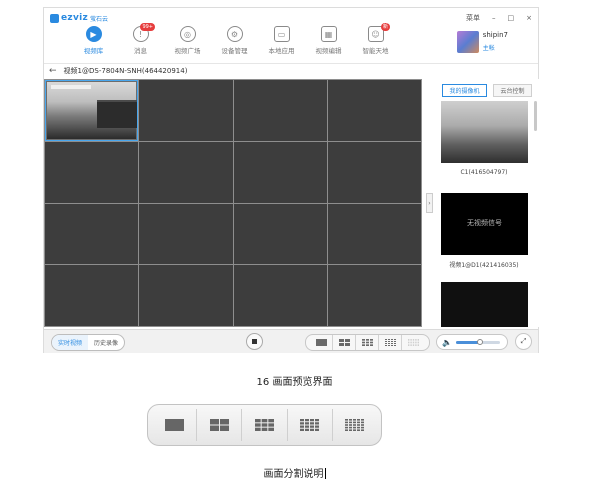  I want to click on nav-label: 本地应用, so click(281, 51).